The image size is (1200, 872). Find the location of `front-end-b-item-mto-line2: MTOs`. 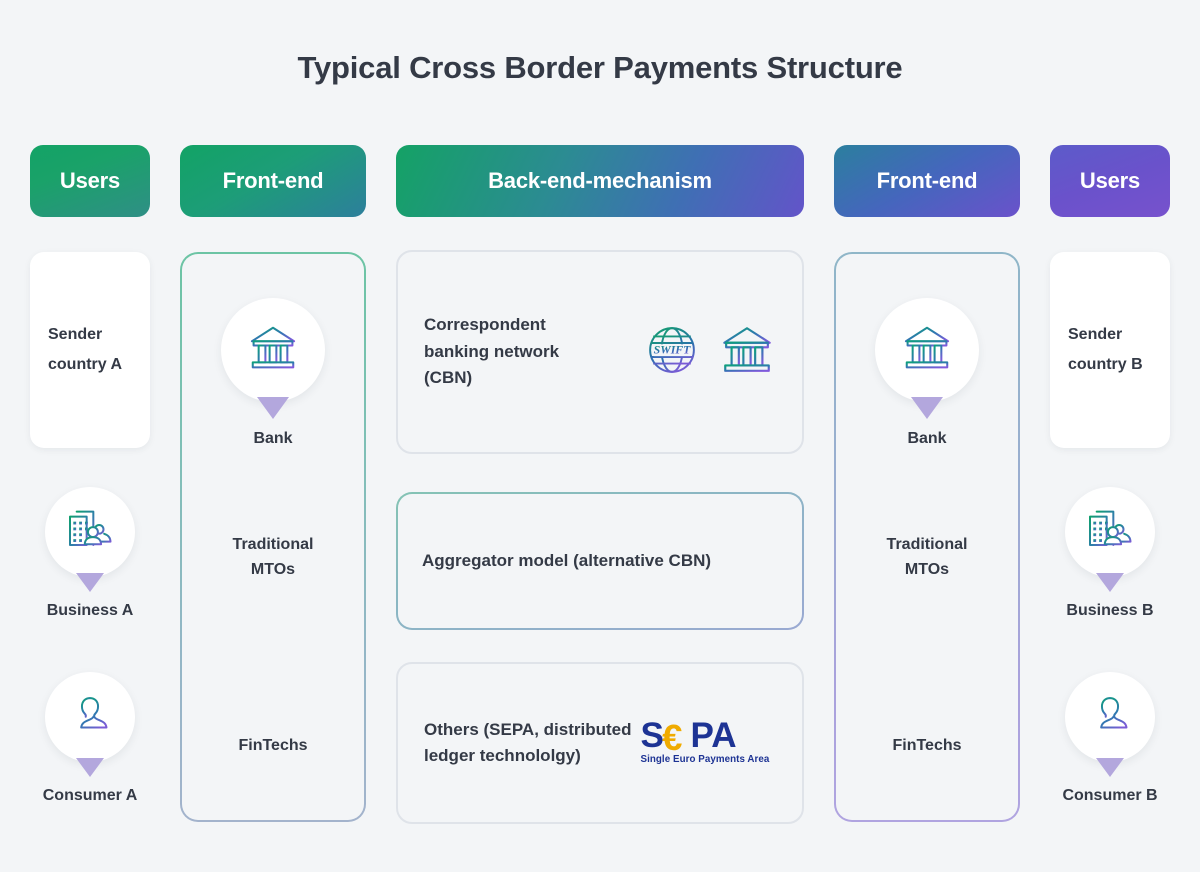

front-end-b-item-mto-line2: MTOs is located at coordinates (927, 569).